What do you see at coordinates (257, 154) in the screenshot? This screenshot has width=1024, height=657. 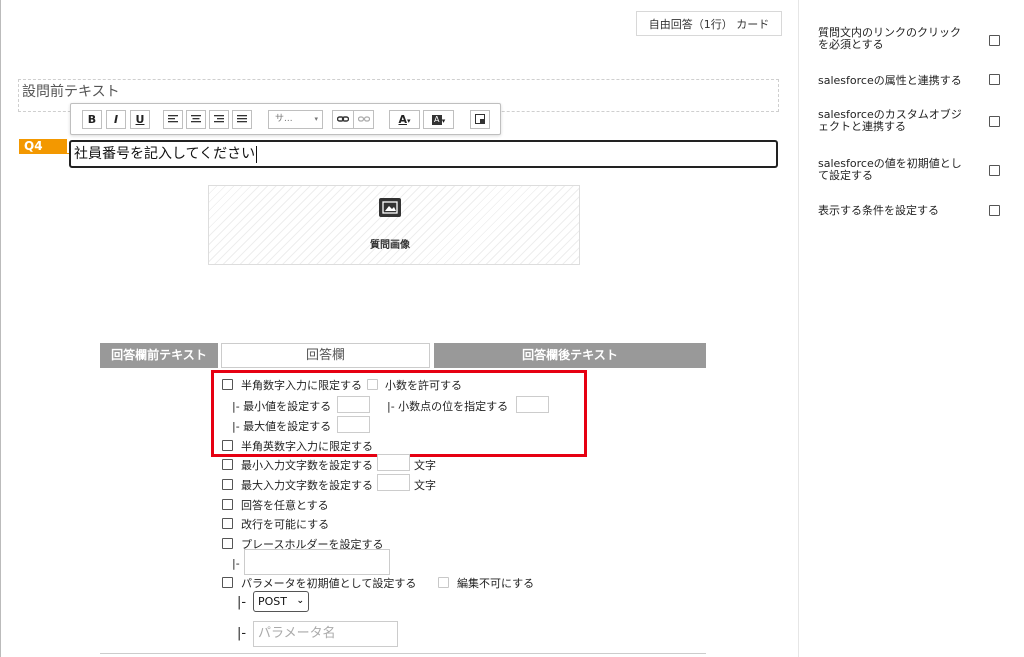 I see `text-caret` at bounding box center [257, 154].